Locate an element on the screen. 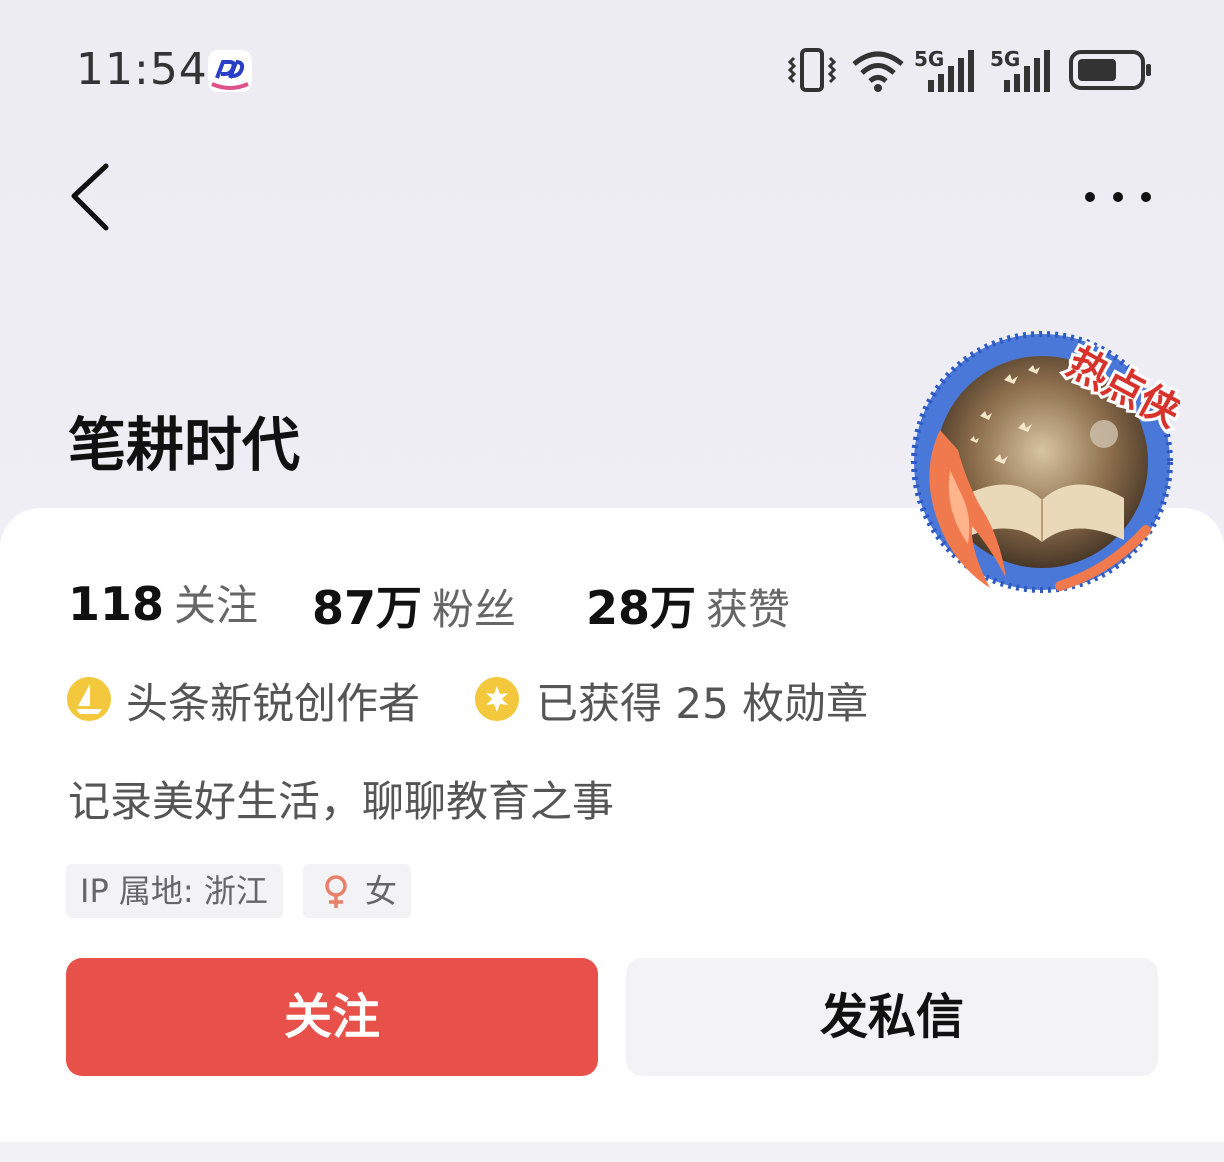 The image size is (1224, 1162). stat-followers-label: 粉丝 is located at coordinates (474, 609).